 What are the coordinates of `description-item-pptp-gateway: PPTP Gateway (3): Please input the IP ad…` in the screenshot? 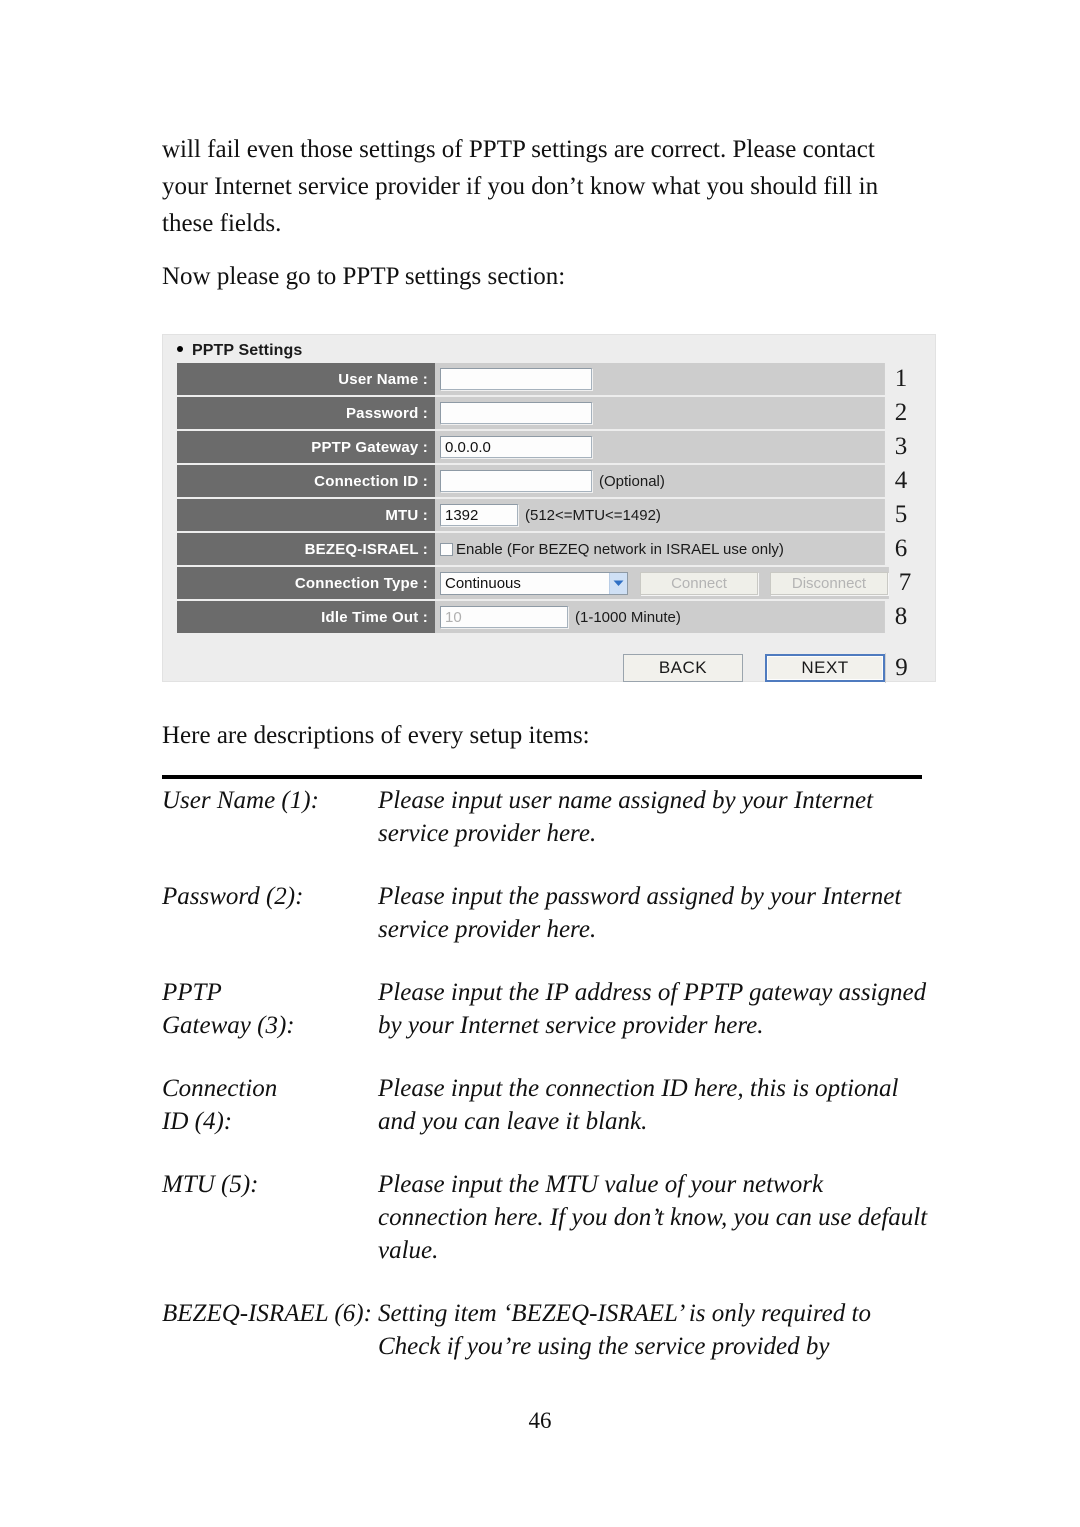 It's located at (547, 1009).